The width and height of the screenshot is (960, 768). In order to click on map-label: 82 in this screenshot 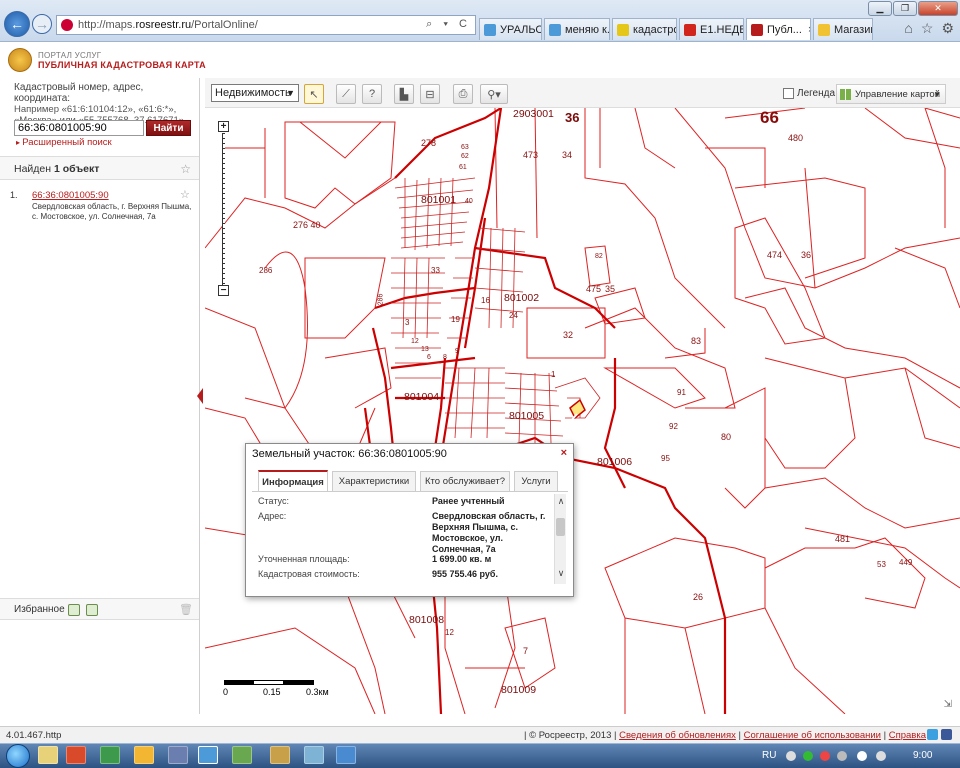, I will do `click(599, 256)`.